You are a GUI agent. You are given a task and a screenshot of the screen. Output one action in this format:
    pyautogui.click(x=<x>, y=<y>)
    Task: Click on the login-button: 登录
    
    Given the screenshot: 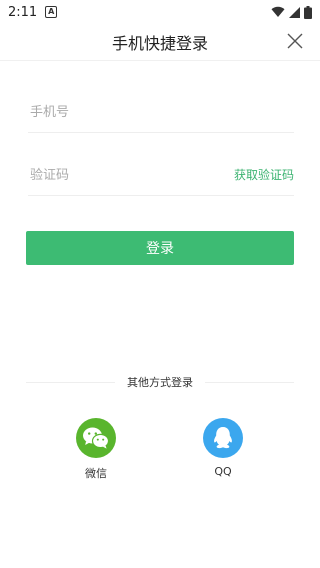 What is the action you would take?
    pyautogui.click(x=160, y=248)
    